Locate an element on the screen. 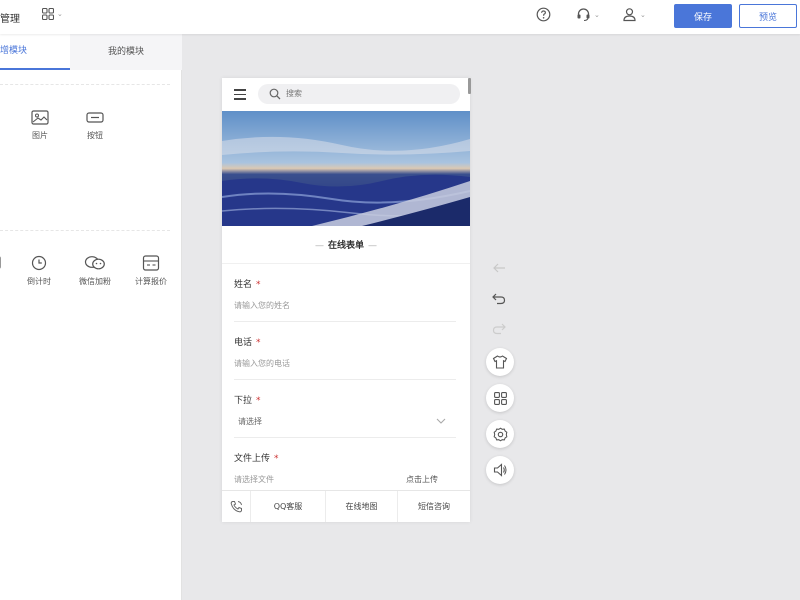 Image resolution: width=800 pixels, height=600 pixels. call-button is located at coordinates (236, 506).